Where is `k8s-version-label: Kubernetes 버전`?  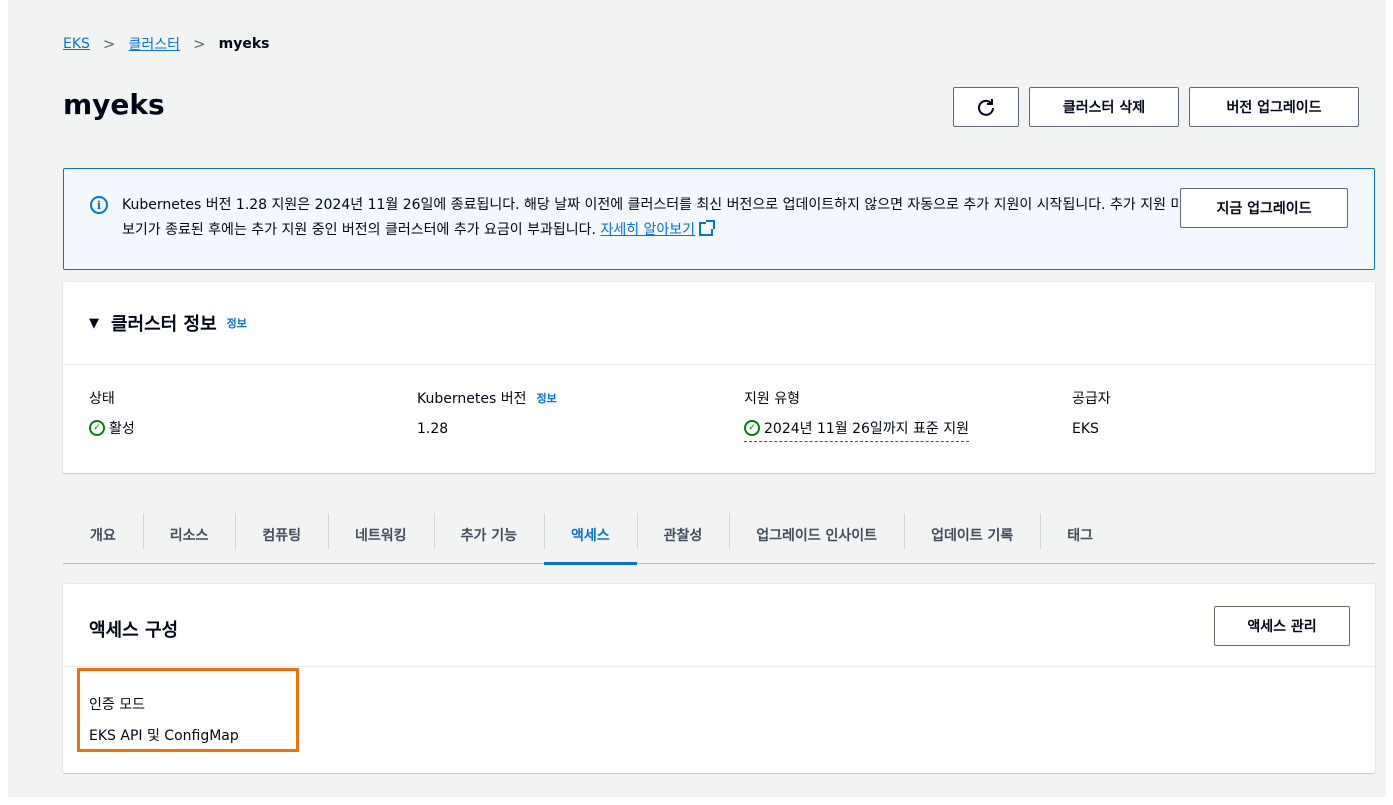 k8s-version-label: Kubernetes 버전 is located at coordinates (472, 399).